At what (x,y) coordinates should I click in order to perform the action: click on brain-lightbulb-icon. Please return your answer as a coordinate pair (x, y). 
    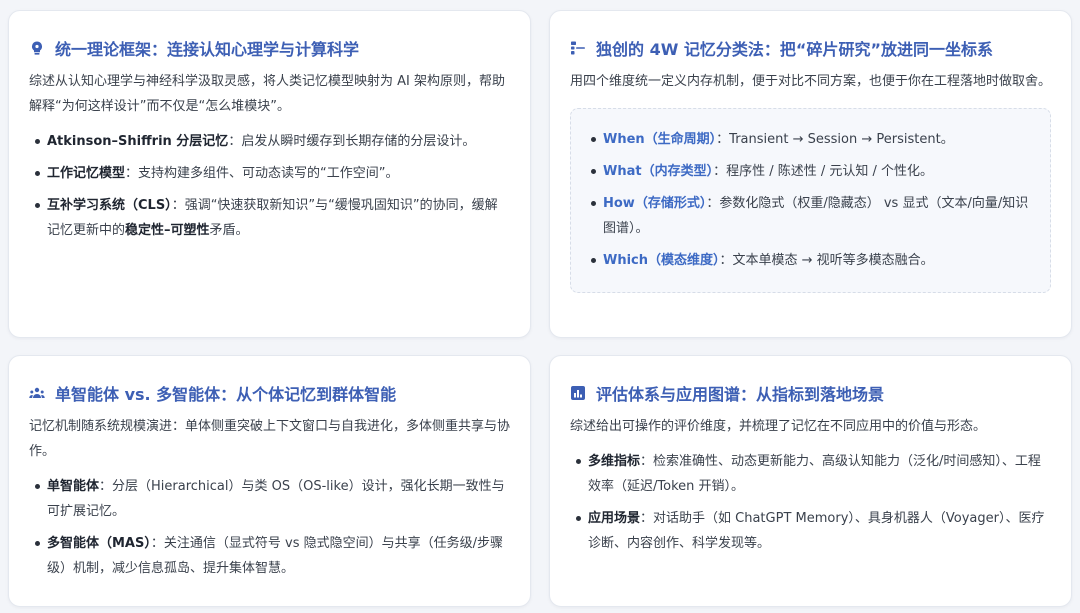
    Looking at the image, I should click on (37, 48).